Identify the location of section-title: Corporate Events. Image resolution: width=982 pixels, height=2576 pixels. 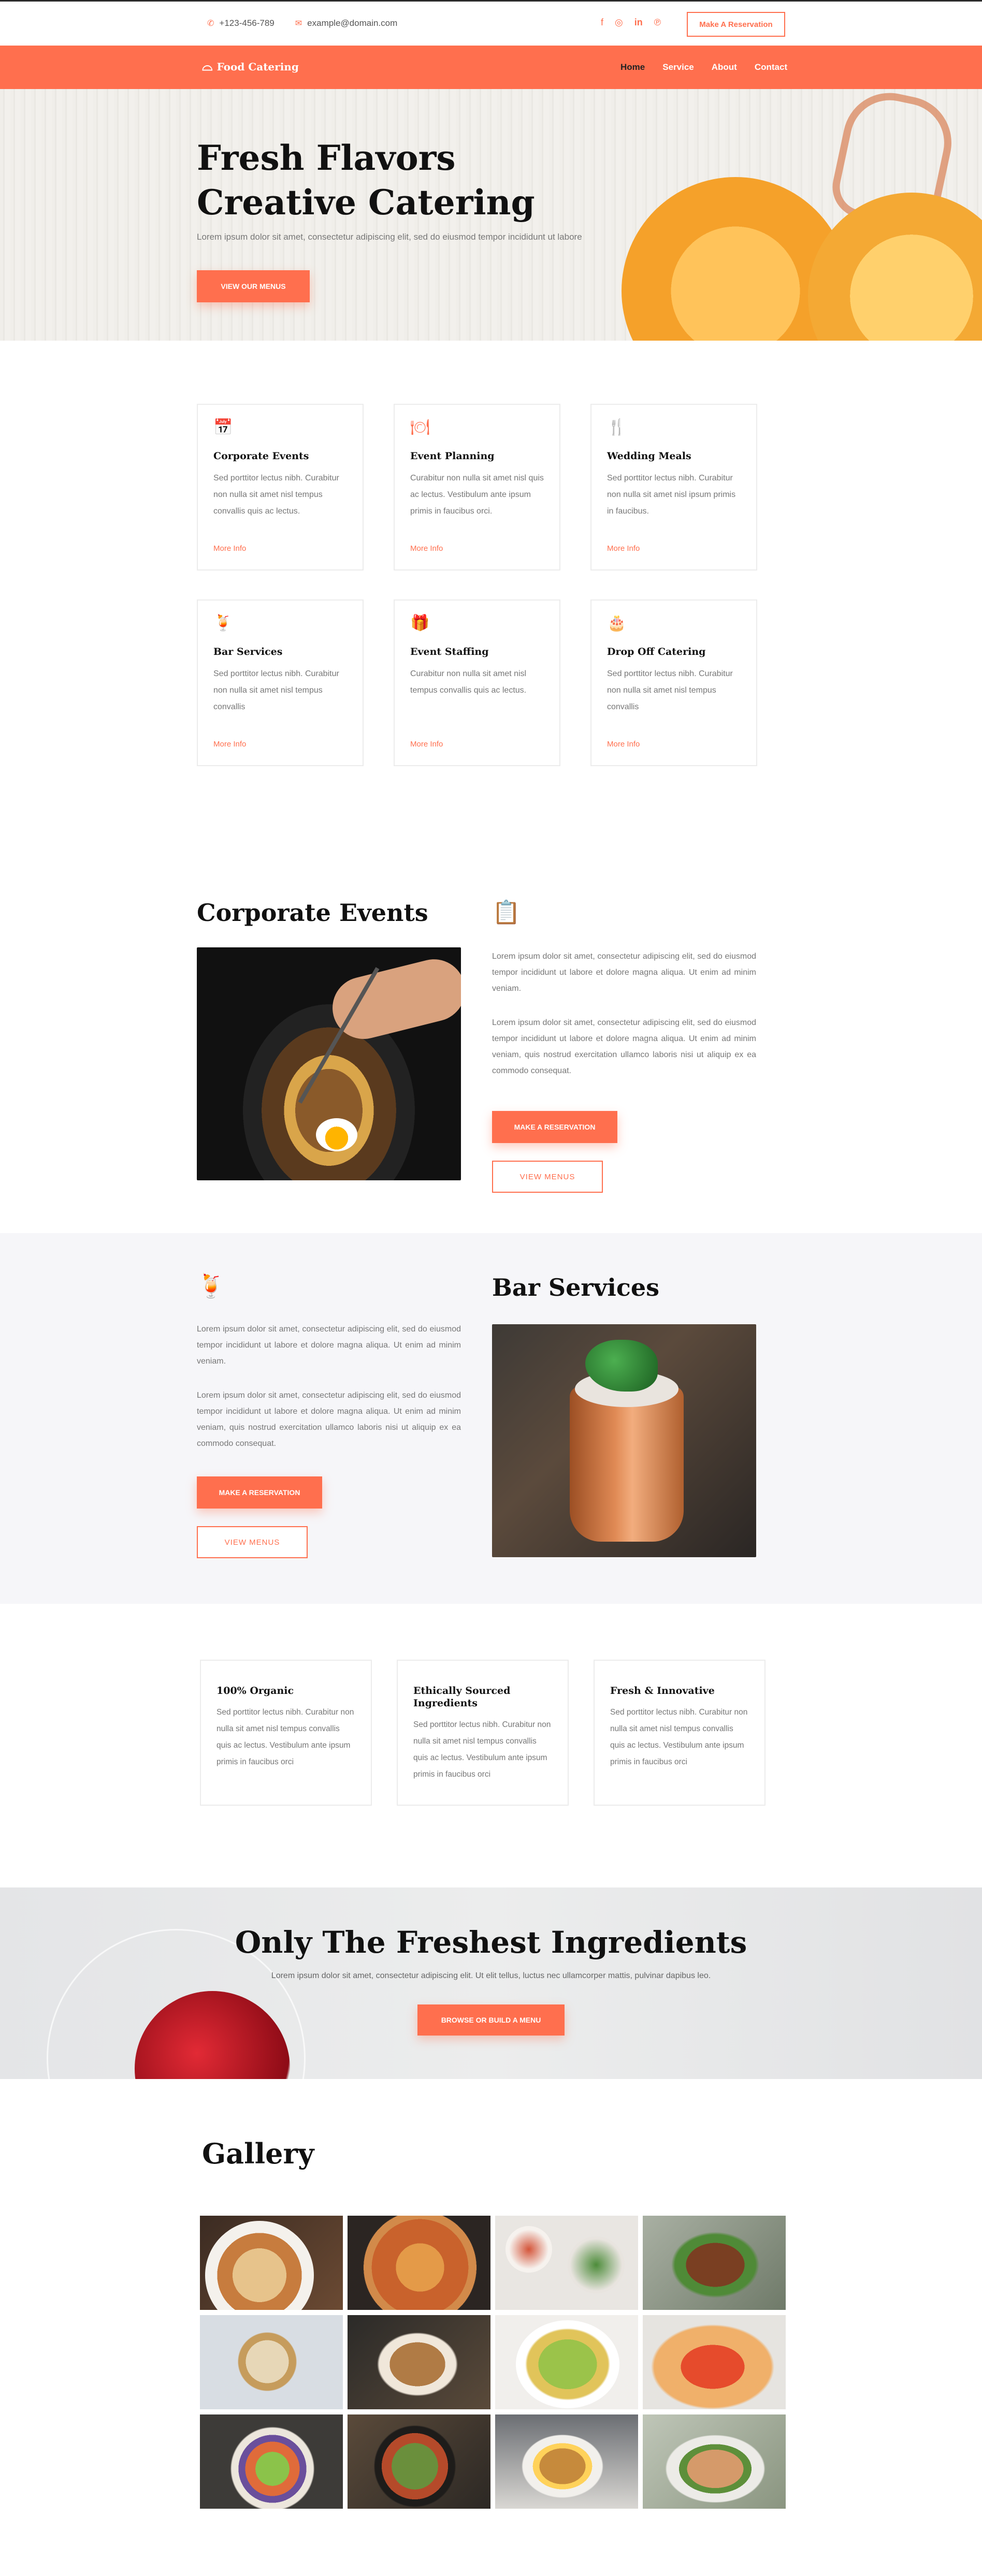
(312, 913).